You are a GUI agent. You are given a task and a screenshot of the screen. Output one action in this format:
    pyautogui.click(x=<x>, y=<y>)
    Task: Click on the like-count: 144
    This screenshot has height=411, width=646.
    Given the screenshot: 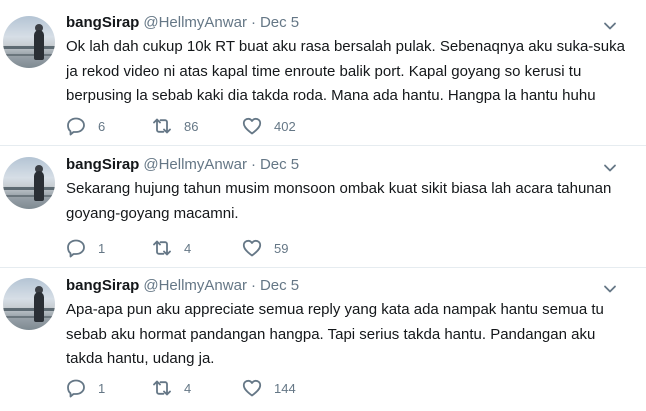 What is the action you would take?
    pyautogui.click(x=285, y=388)
    